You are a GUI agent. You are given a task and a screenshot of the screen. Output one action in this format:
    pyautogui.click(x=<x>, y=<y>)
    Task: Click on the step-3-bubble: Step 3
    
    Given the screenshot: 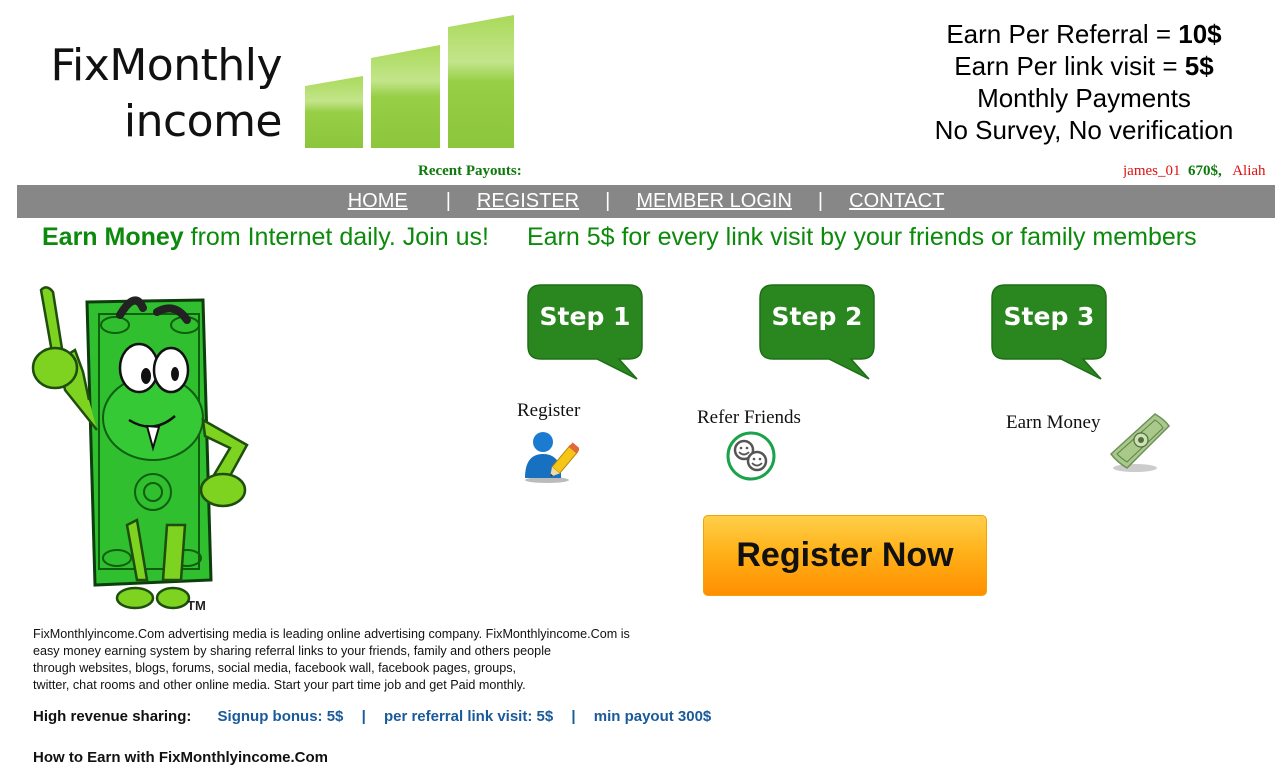 What is the action you would take?
    pyautogui.click(x=1049, y=333)
    